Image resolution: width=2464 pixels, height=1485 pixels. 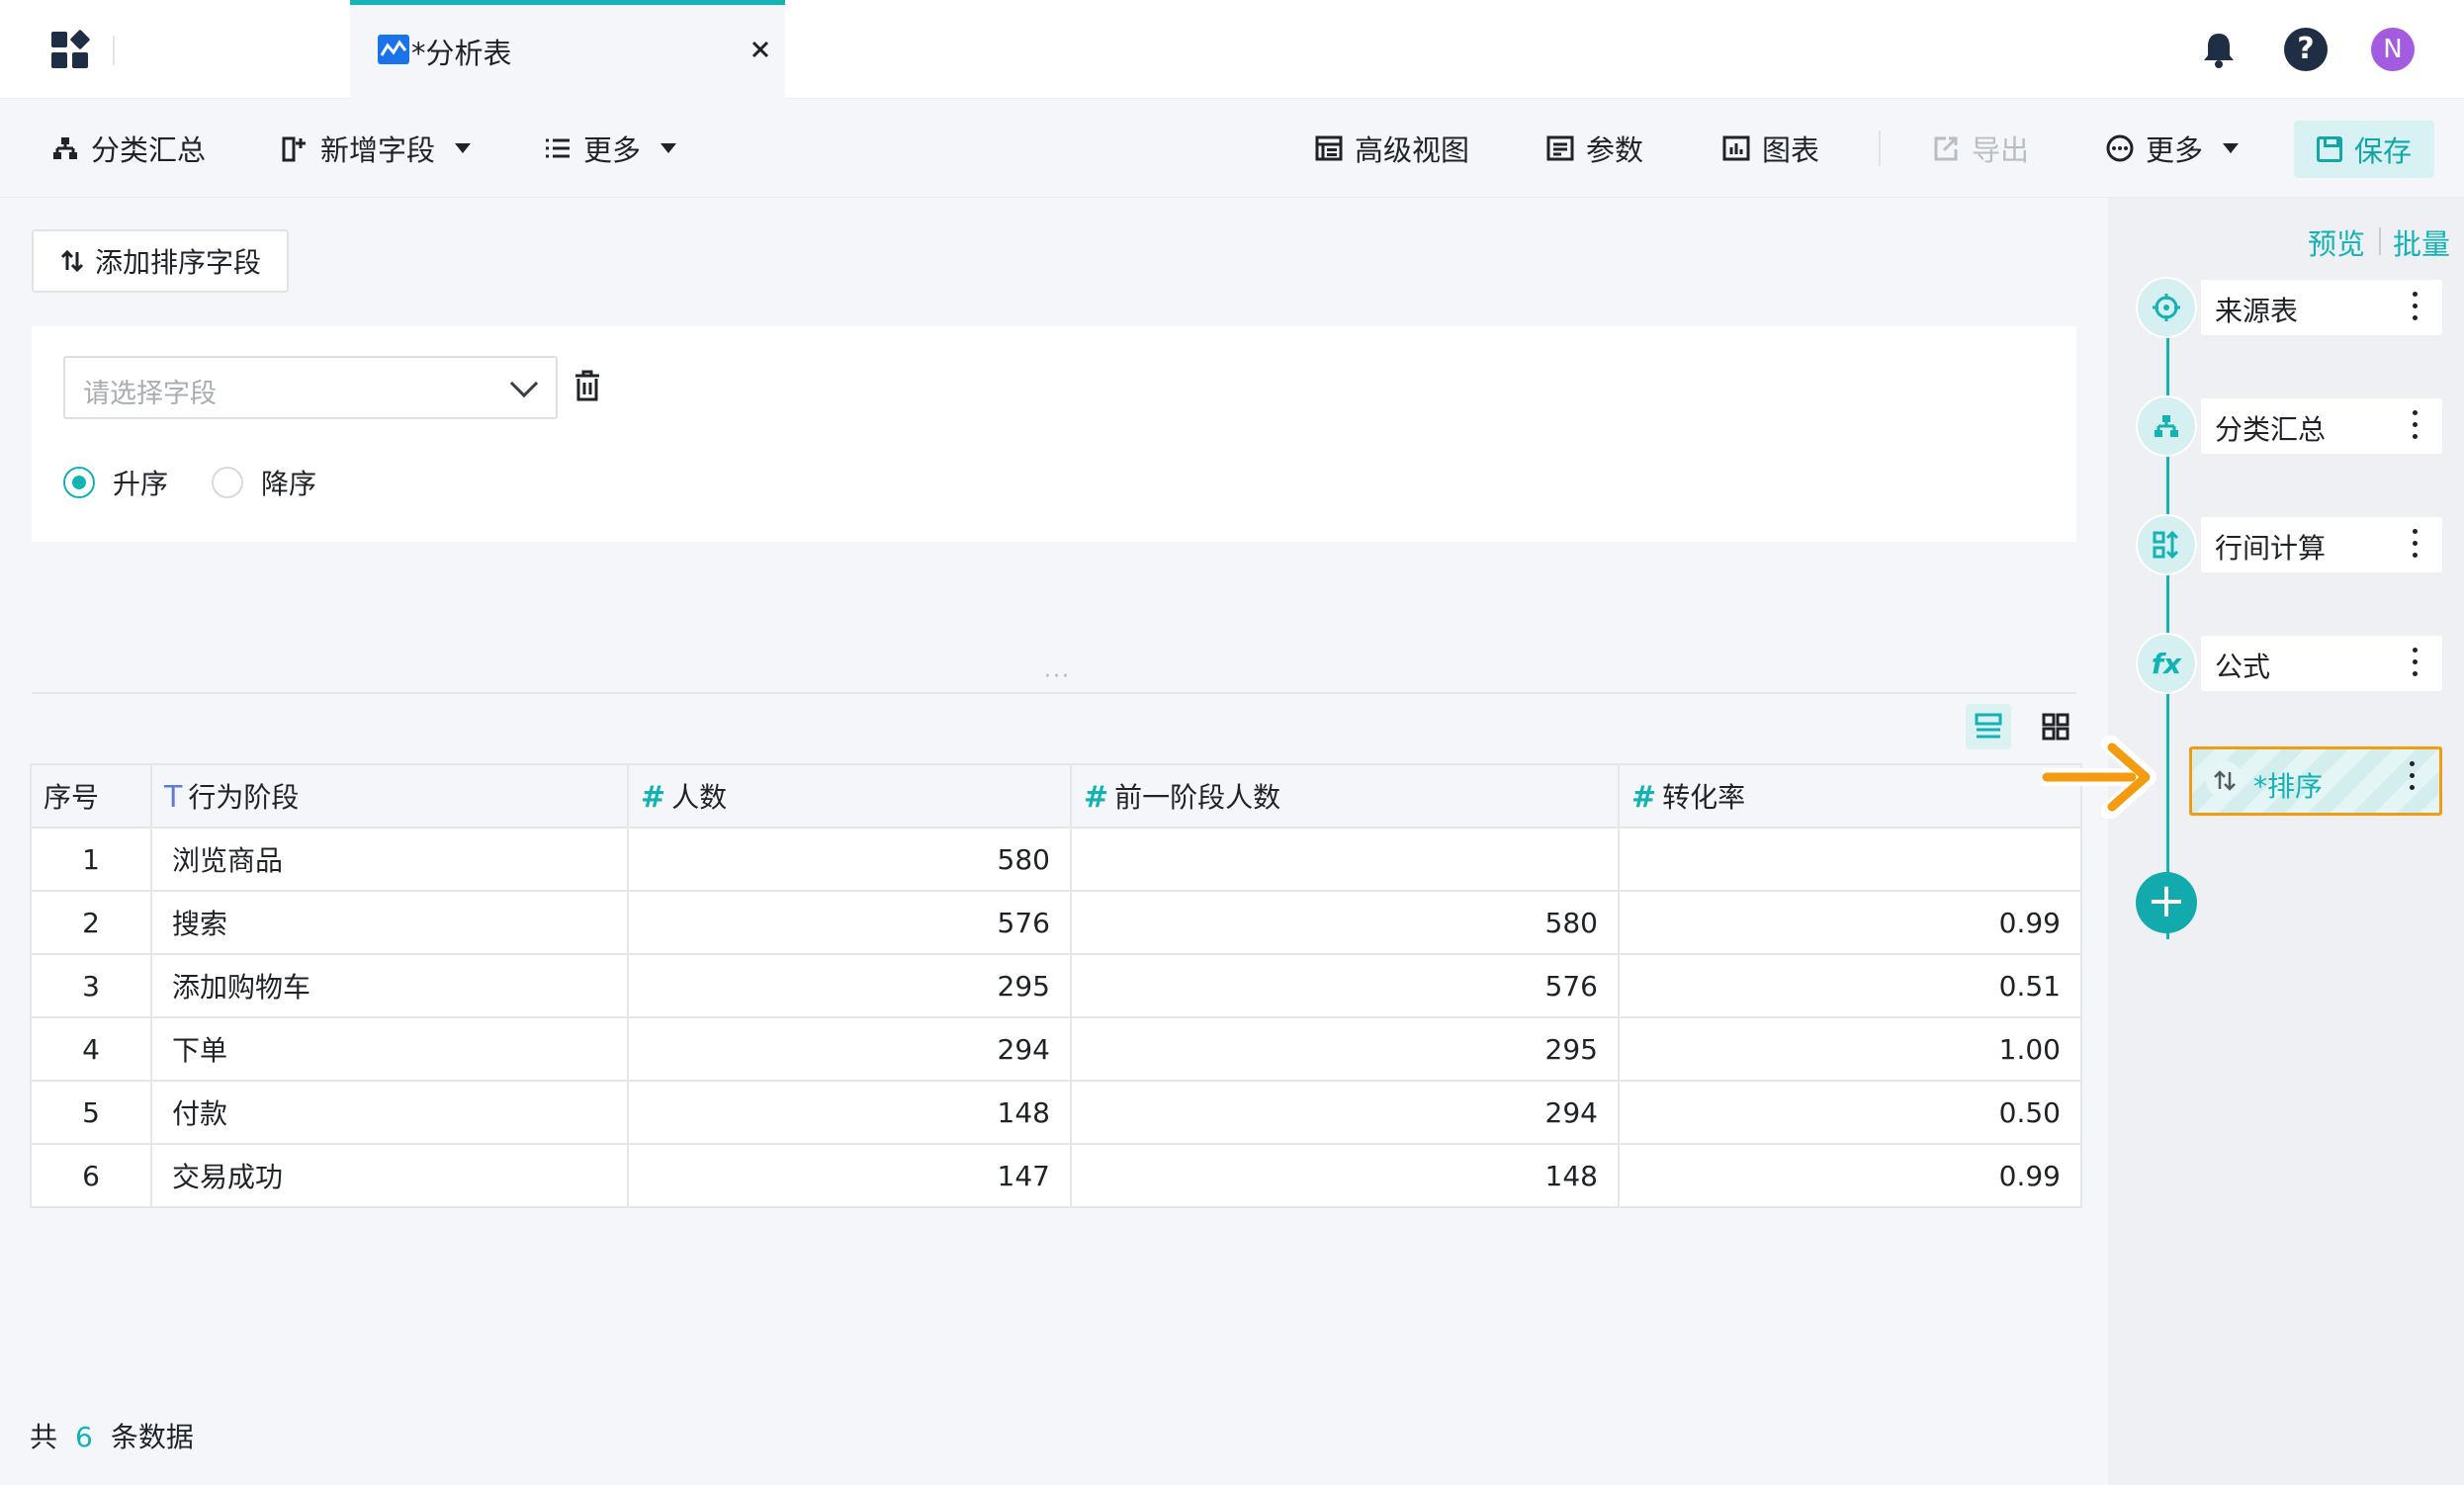 What do you see at coordinates (849, 1049) in the screenshot?
I see `cell-count: 294` at bounding box center [849, 1049].